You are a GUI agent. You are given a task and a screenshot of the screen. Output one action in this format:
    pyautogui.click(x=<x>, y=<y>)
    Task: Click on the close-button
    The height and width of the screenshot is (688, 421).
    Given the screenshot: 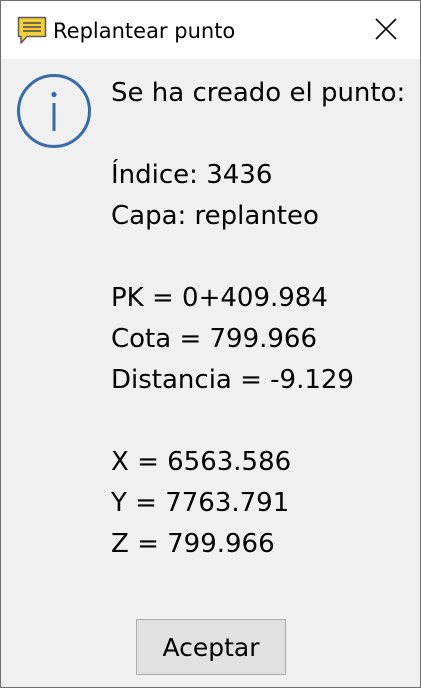 What is the action you would take?
    pyautogui.click(x=386, y=31)
    